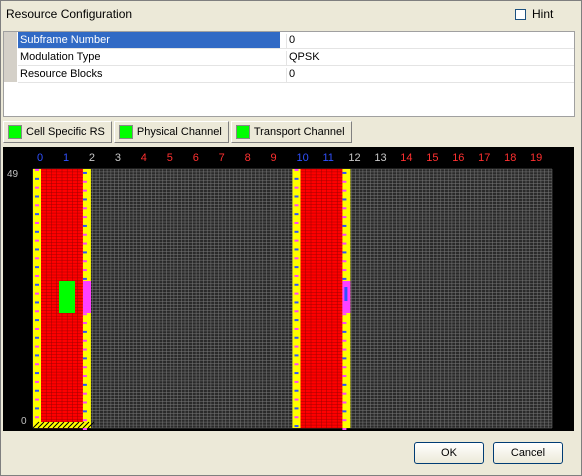  What do you see at coordinates (303, 58) in the screenshot?
I see `property-value: QPSK` at bounding box center [303, 58].